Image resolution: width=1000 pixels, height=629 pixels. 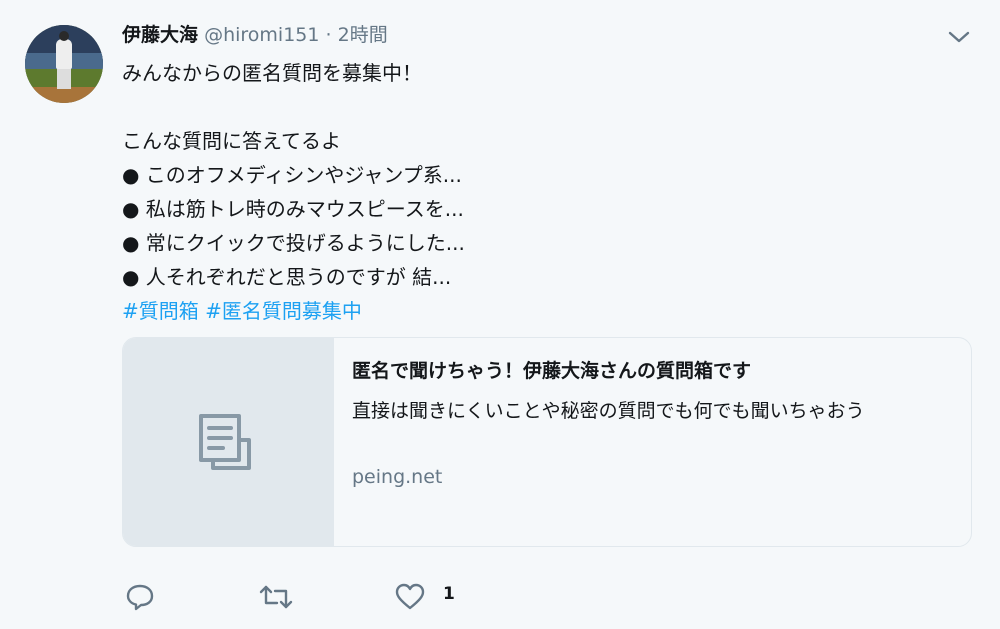 What do you see at coordinates (64, 78) in the screenshot?
I see `avatar-player-legs` at bounding box center [64, 78].